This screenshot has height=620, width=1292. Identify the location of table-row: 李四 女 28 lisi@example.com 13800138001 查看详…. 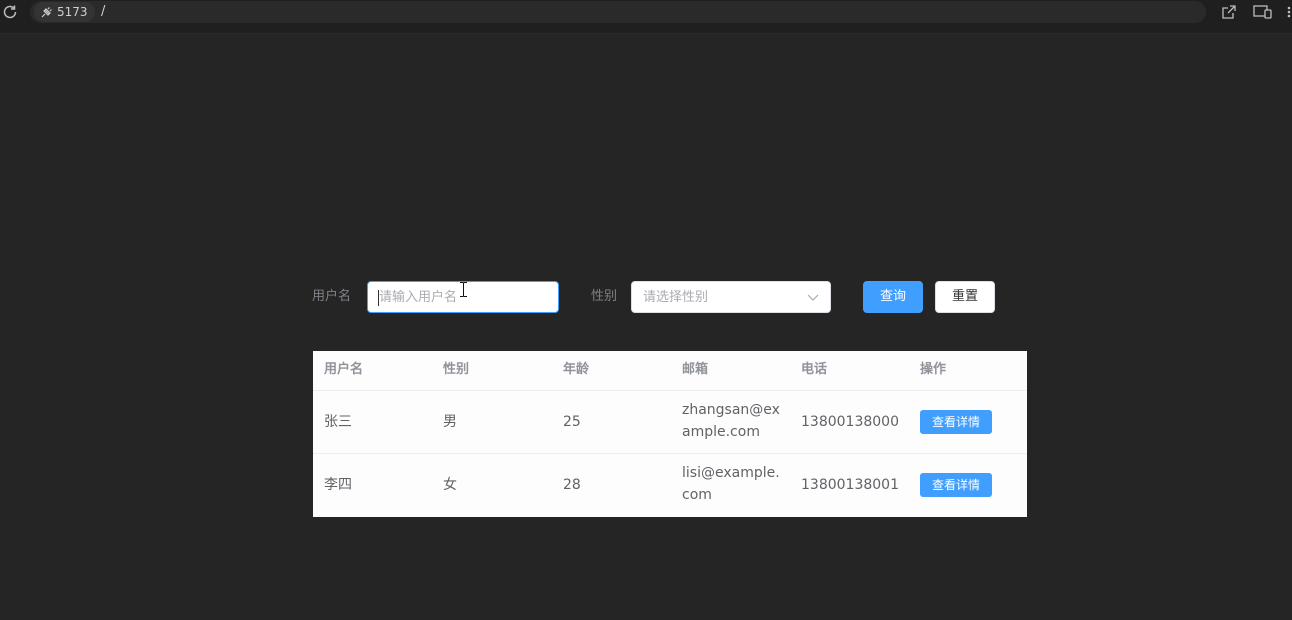
(670, 485).